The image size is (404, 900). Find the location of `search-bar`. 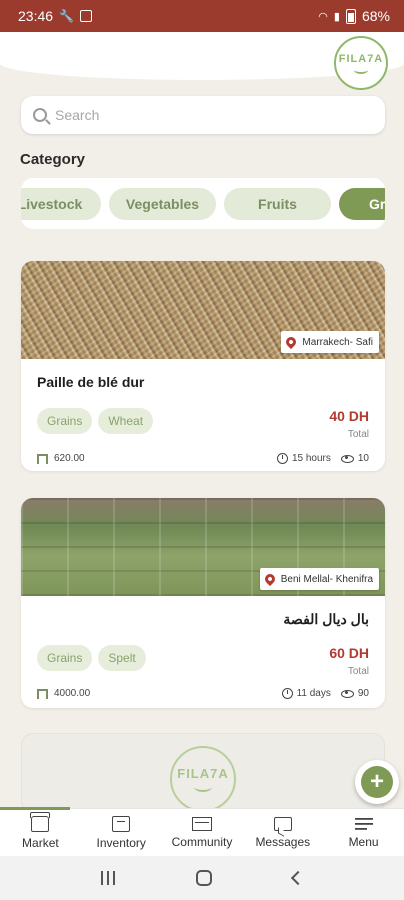

search-bar is located at coordinates (203, 115).